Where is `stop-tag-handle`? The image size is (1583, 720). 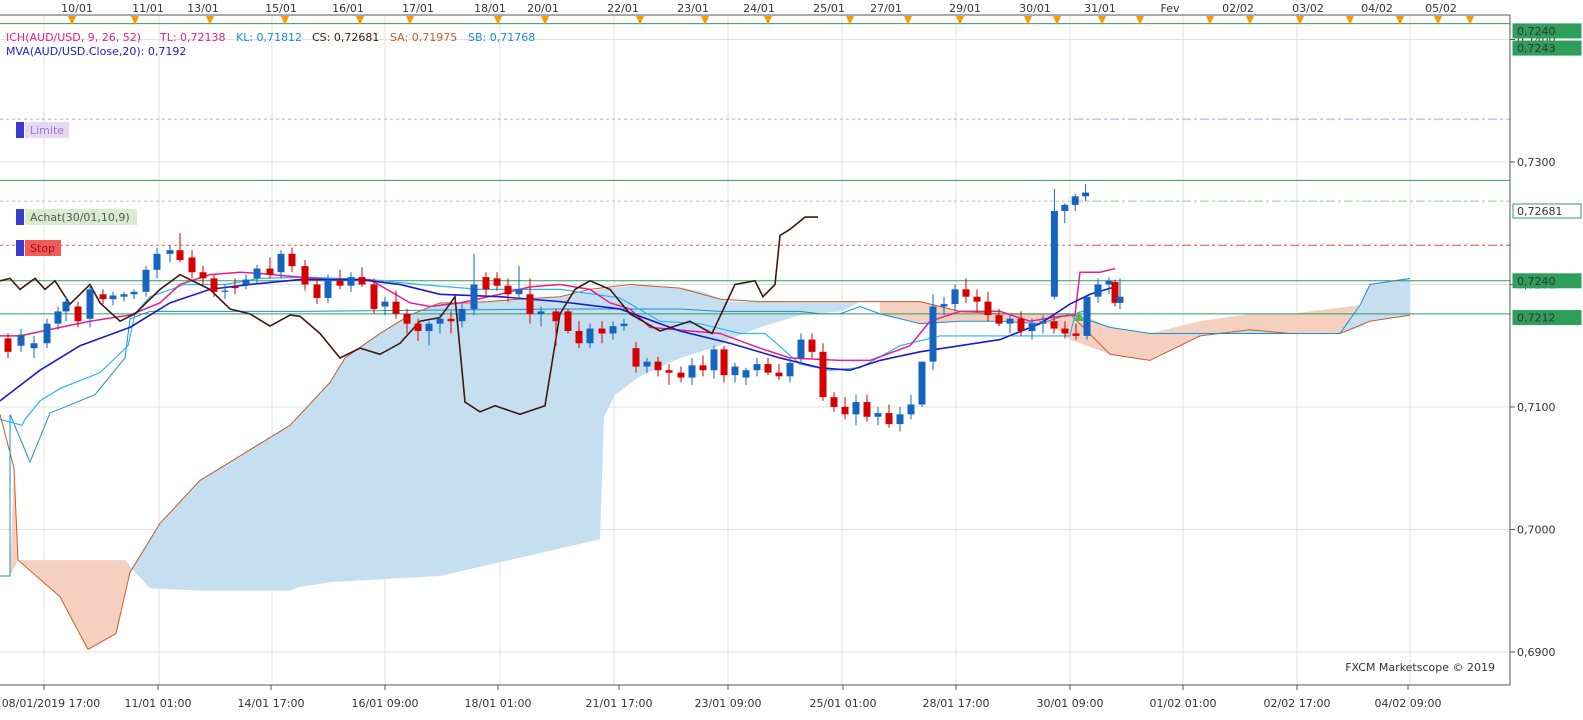
stop-tag-handle is located at coordinates (20, 248).